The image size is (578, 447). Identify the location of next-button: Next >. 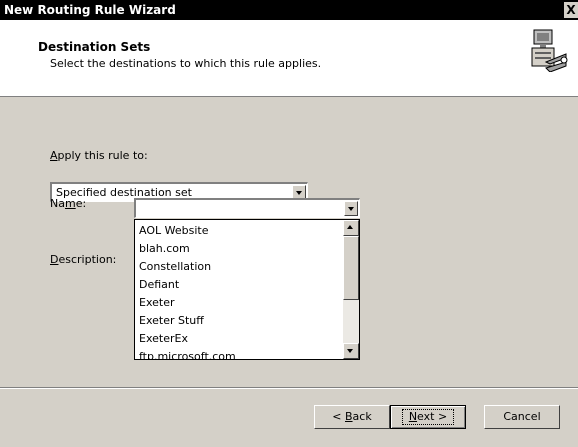
(428, 417).